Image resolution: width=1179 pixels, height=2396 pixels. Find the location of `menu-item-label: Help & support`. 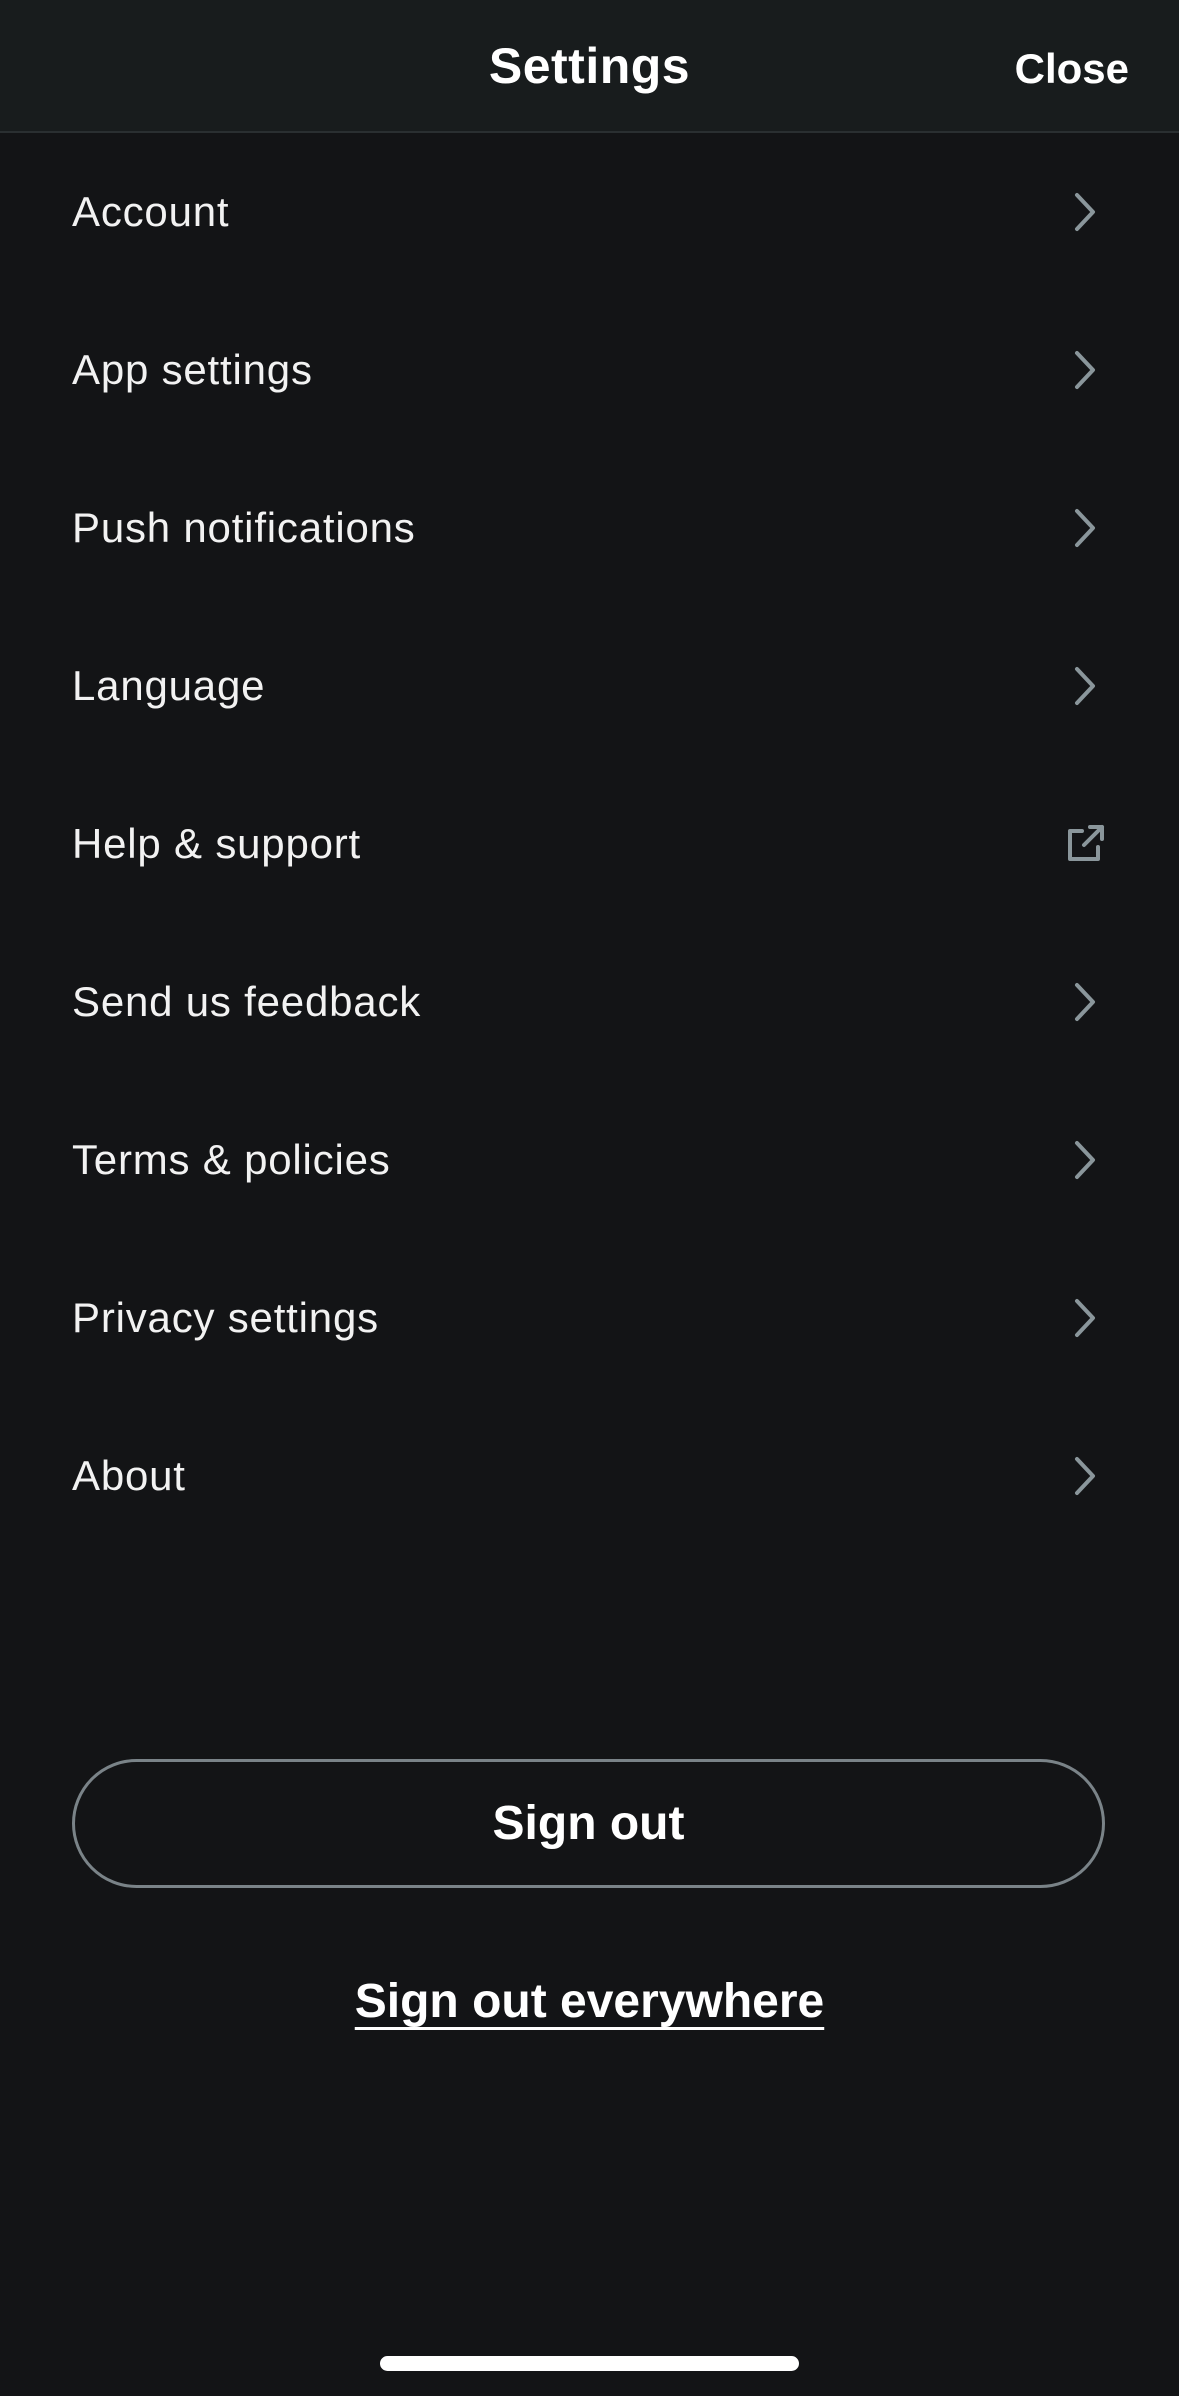

menu-item-label: Help & support is located at coordinates (217, 843).